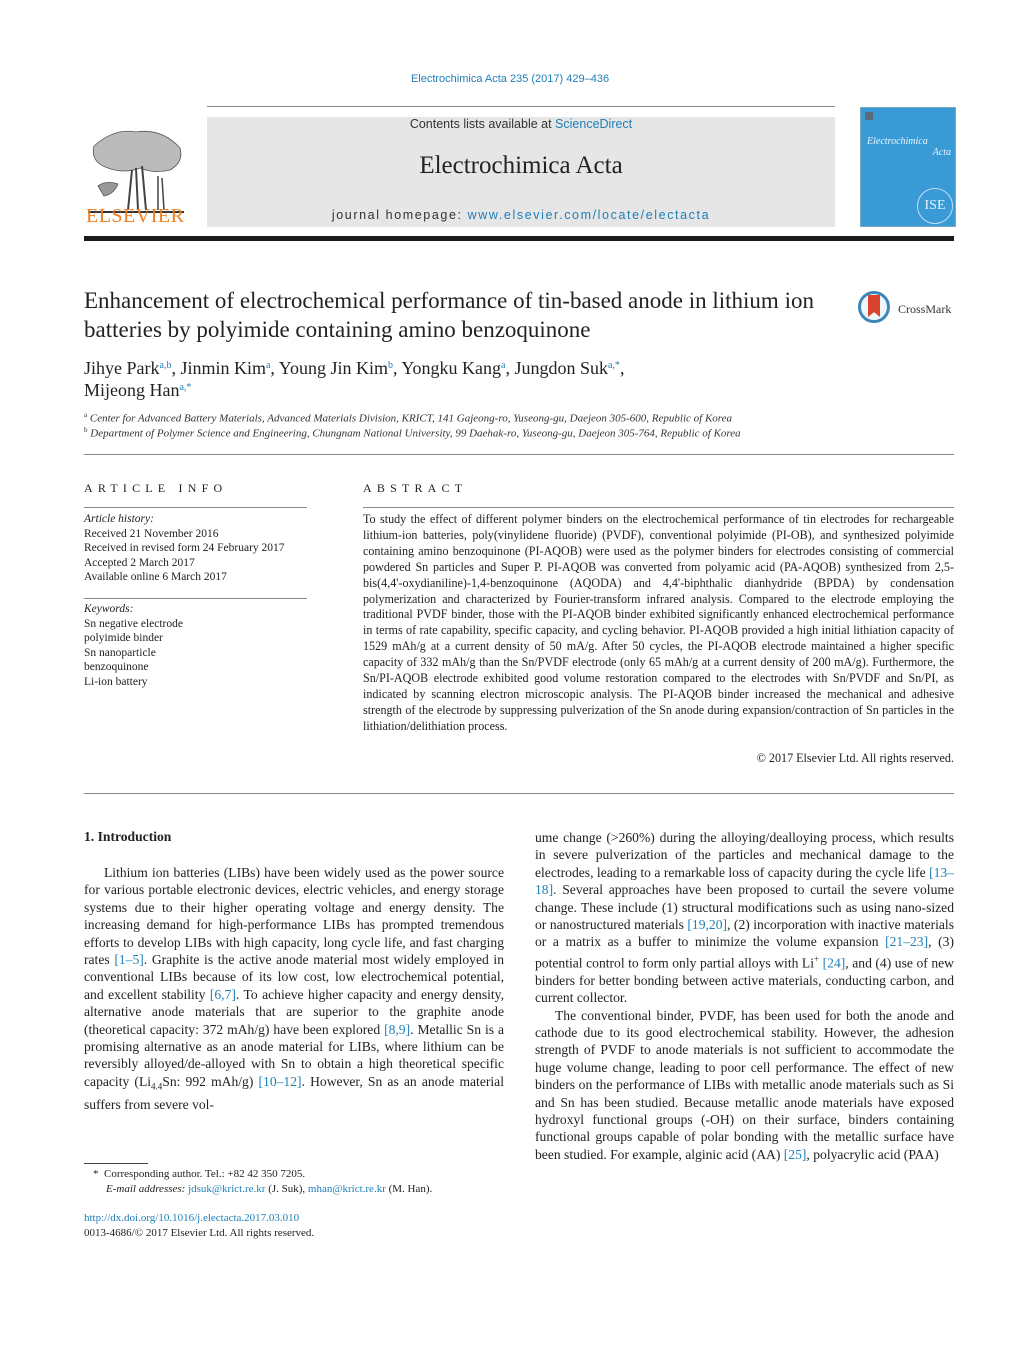 Image resolution: width=1020 pixels, height=1351 pixels. I want to click on author-name: Mijeong Han, so click(131, 390).